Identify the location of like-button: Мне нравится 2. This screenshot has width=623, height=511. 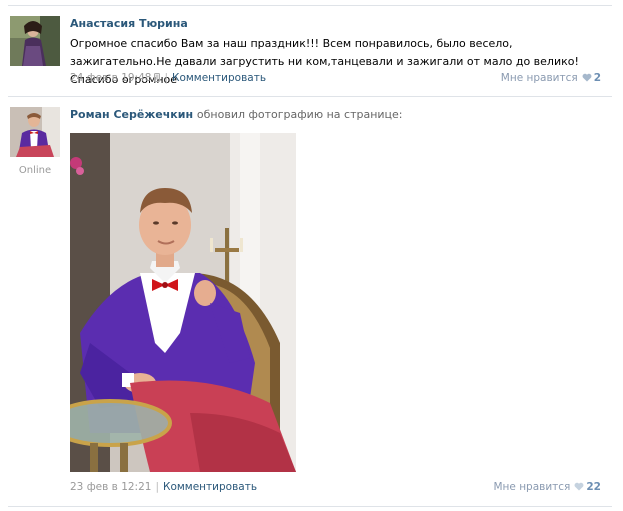
(551, 78).